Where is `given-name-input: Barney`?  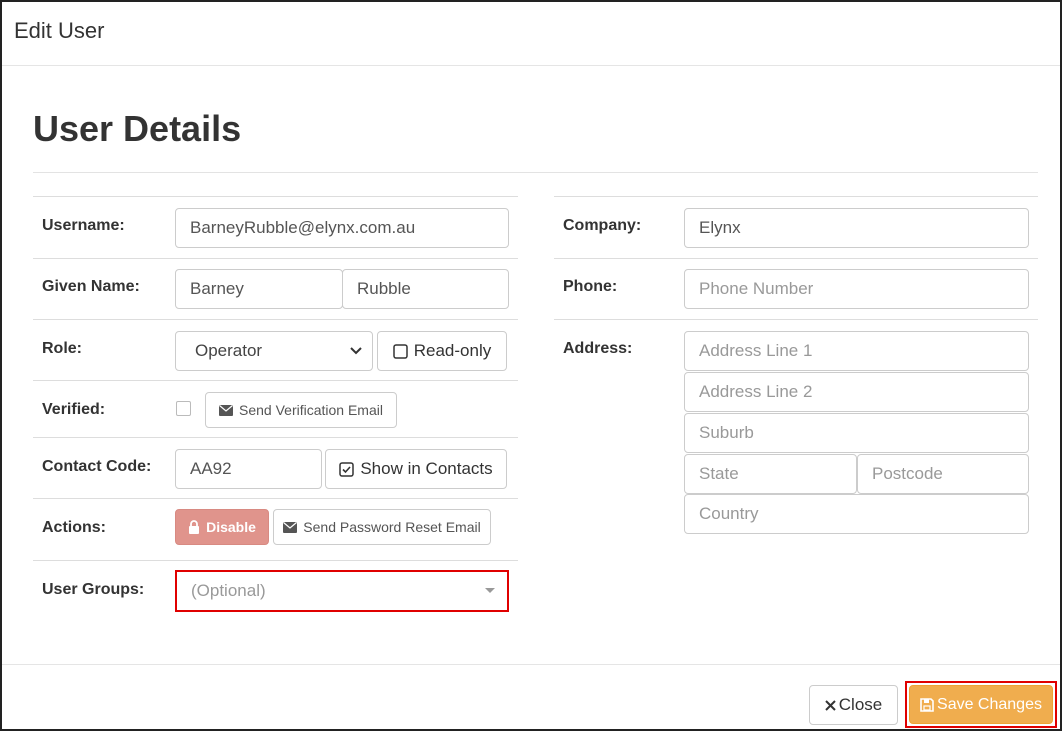 given-name-input: Barney is located at coordinates (259, 289).